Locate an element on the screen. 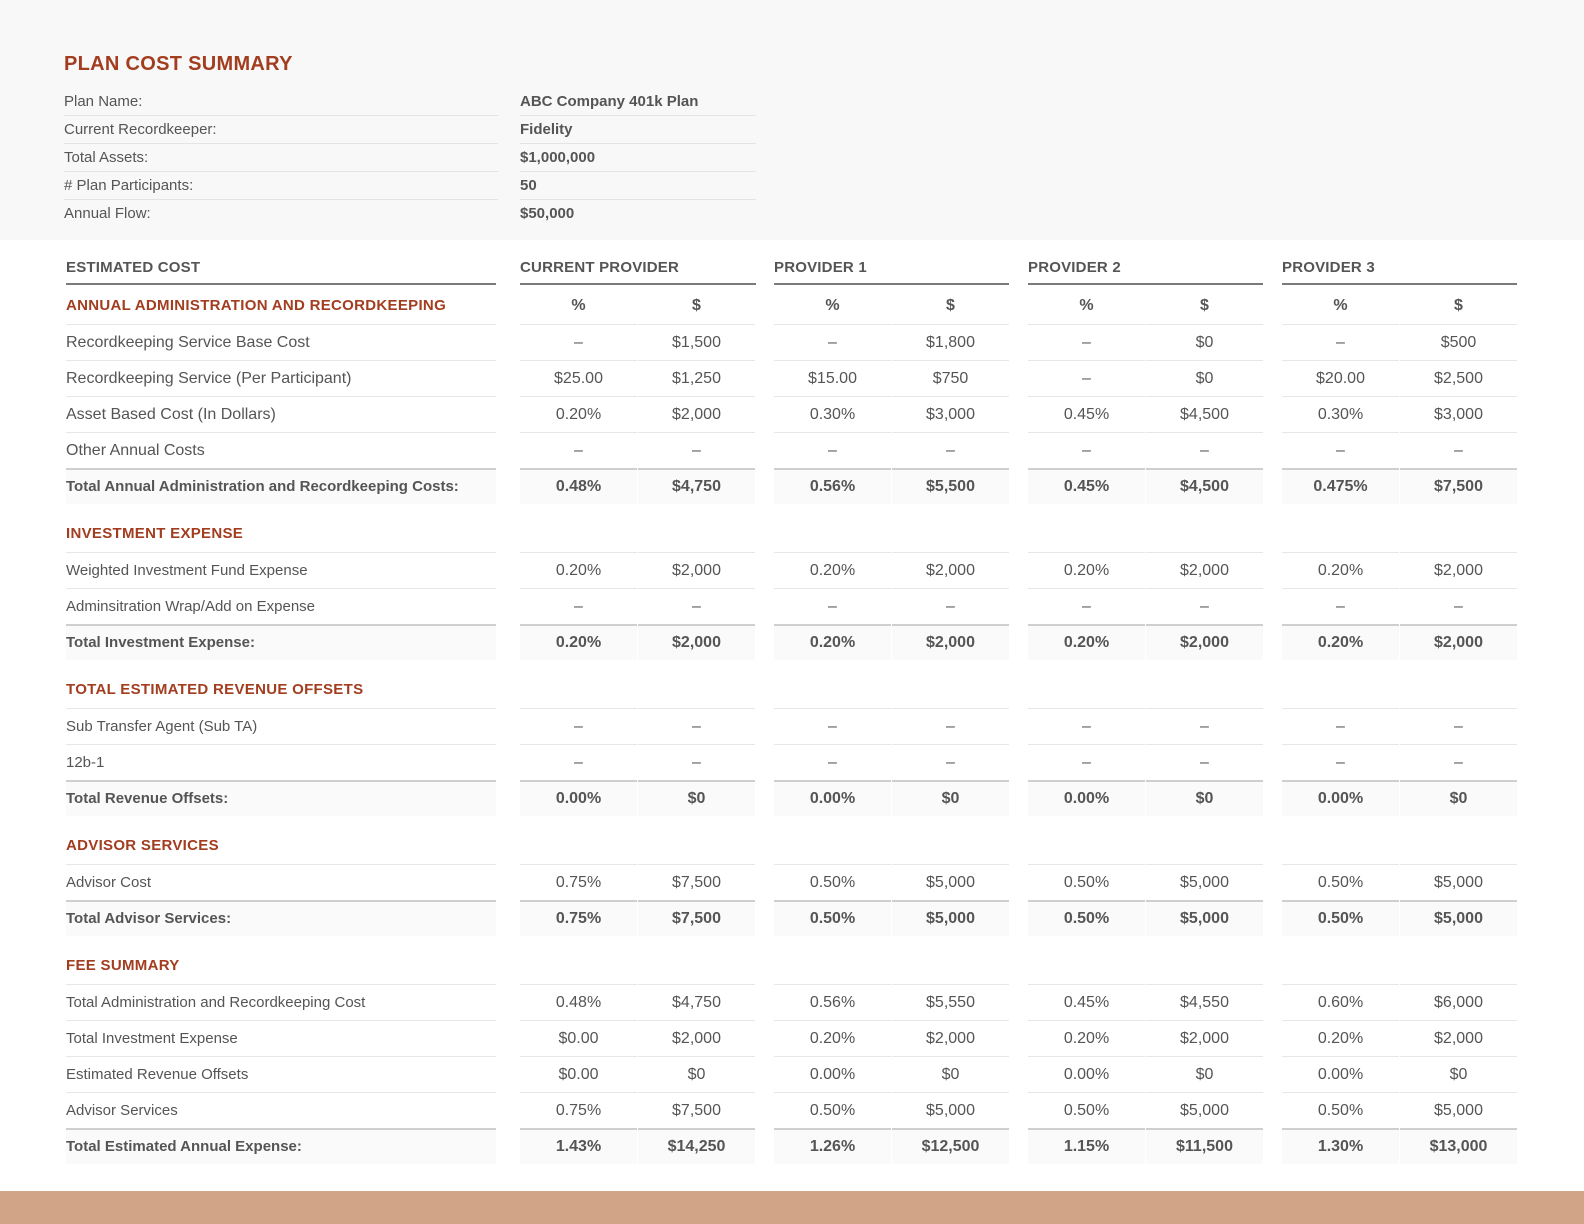  total-p1-usd: $12,500 is located at coordinates (950, 1146).